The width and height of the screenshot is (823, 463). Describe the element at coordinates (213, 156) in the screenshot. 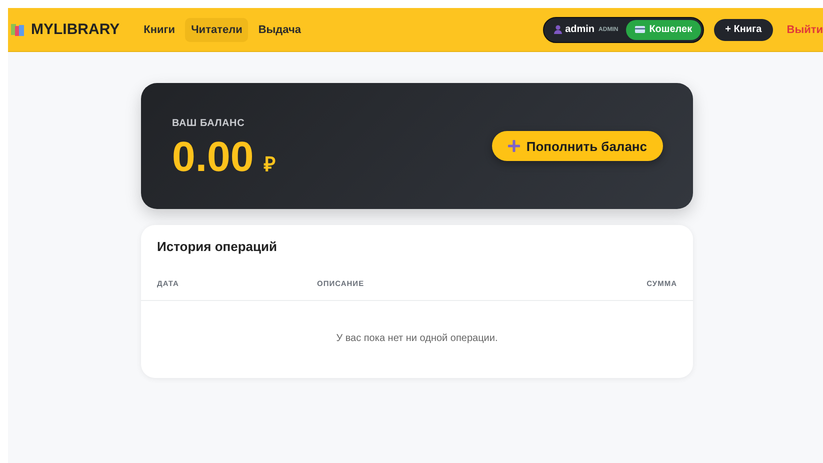

I see `balance-amount: 0.00` at that location.